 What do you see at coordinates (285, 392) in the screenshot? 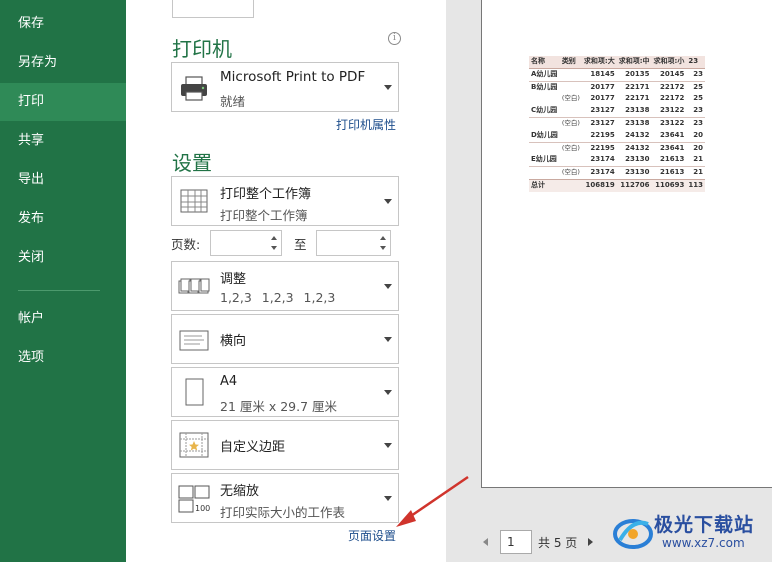
I see `paper-size-dropdown: A4 21 厘米 x 29.7 厘米` at bounding box center [285, 392].